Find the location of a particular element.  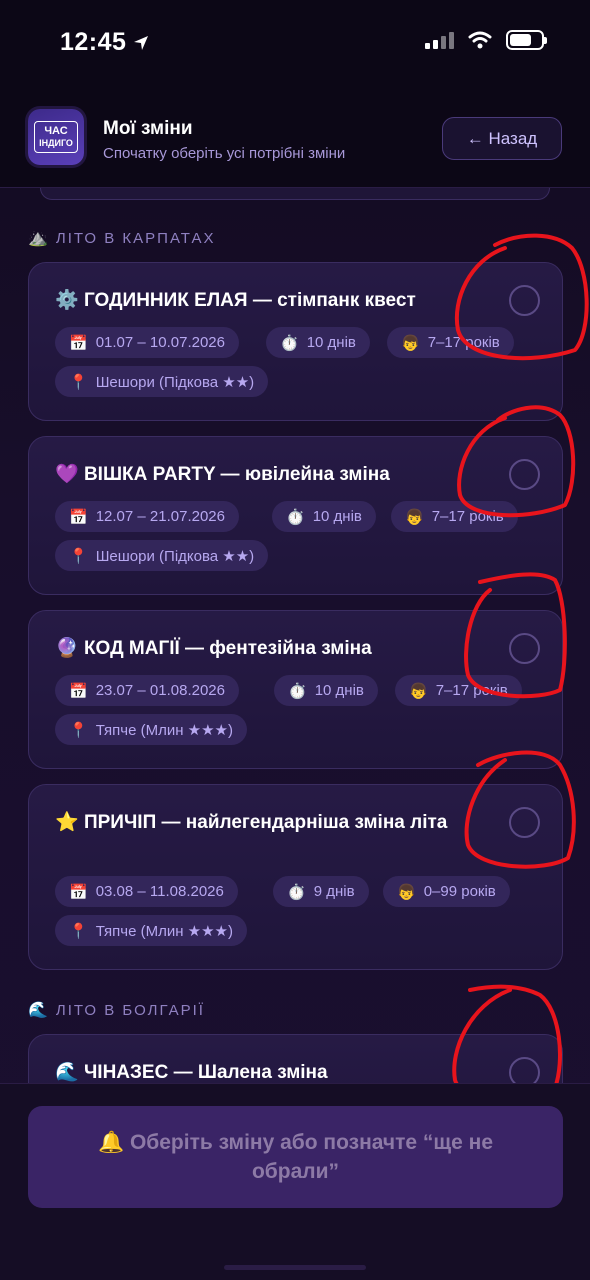

dates-chip: 📅 01.07 – 10.07.2026 is located at coordinates (147, 342).